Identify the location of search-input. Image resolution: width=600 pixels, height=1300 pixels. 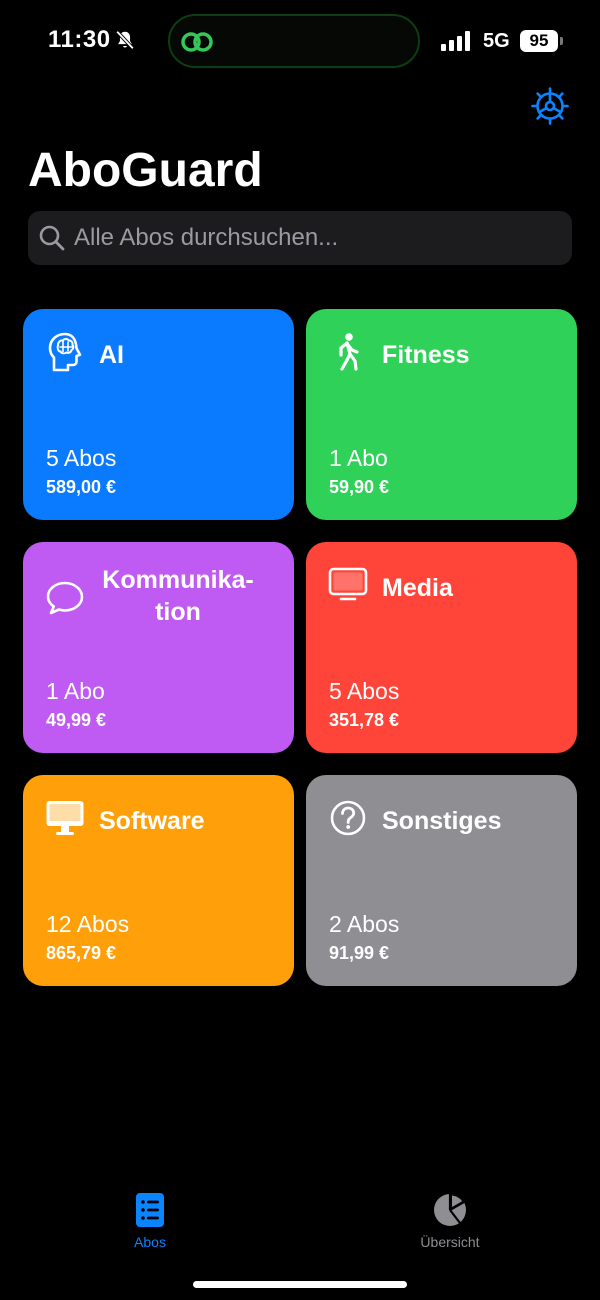
(314, 238).